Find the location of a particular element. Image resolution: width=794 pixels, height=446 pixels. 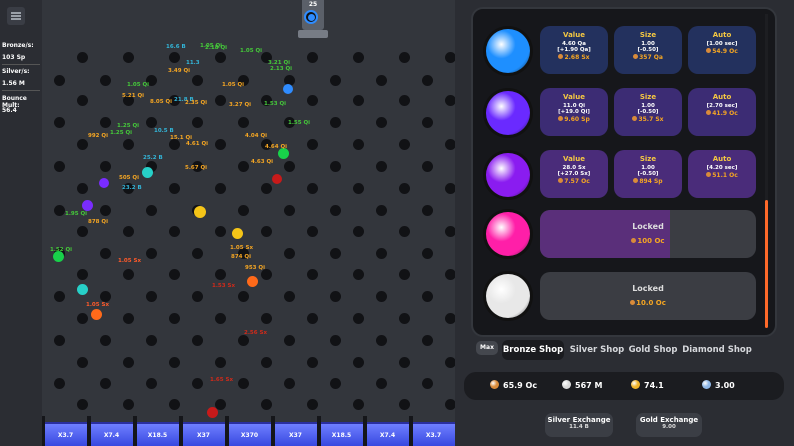

upgrade-auto-button: Auto [4.20 sec] 51.1 Oc is located at coordinates (722, 174).